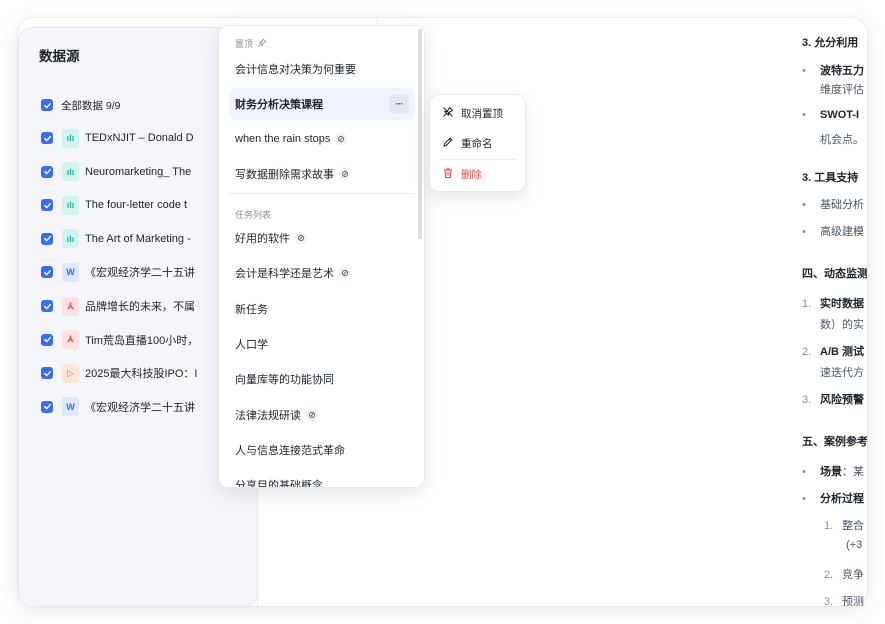  Describe the element at coordinates (279, 105) in the screenshot. I see `task-item-label: 财务分析决策课程` at that location.